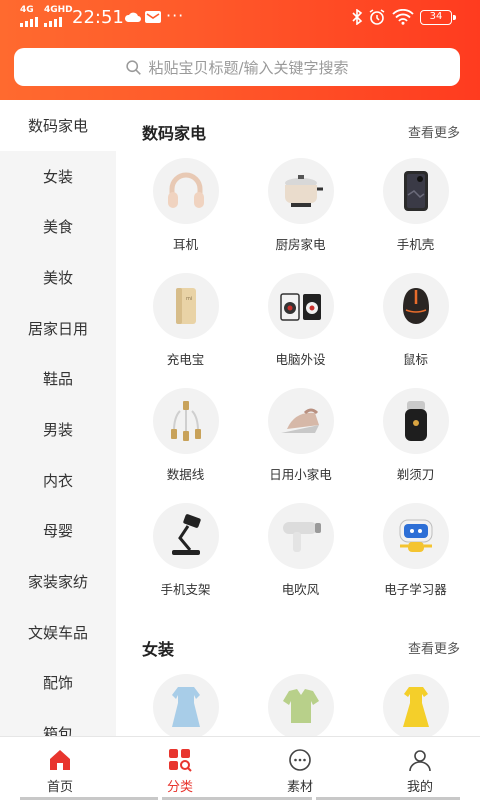  What do you see at coordinates (189, 299) in the screenshot?
I see `svg-text: mi` at bounding box center [189, 299].